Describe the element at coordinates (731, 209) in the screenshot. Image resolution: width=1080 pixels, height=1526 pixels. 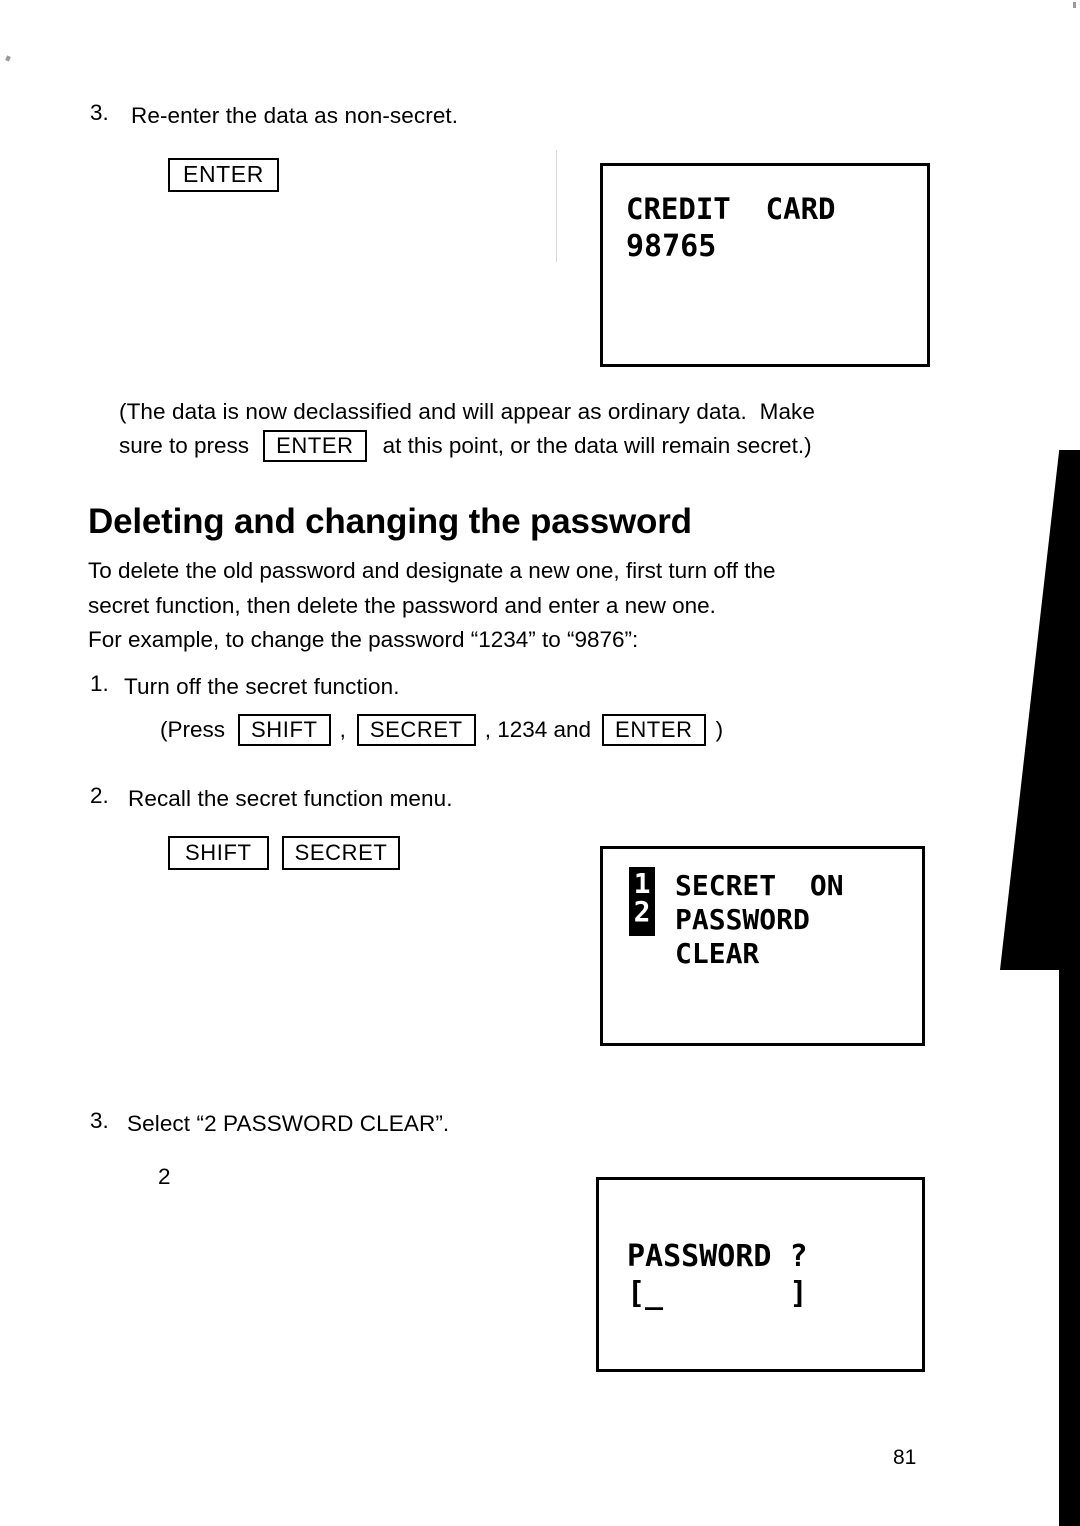
I see `lcd1-line1: CREDIT CARD` at that location.